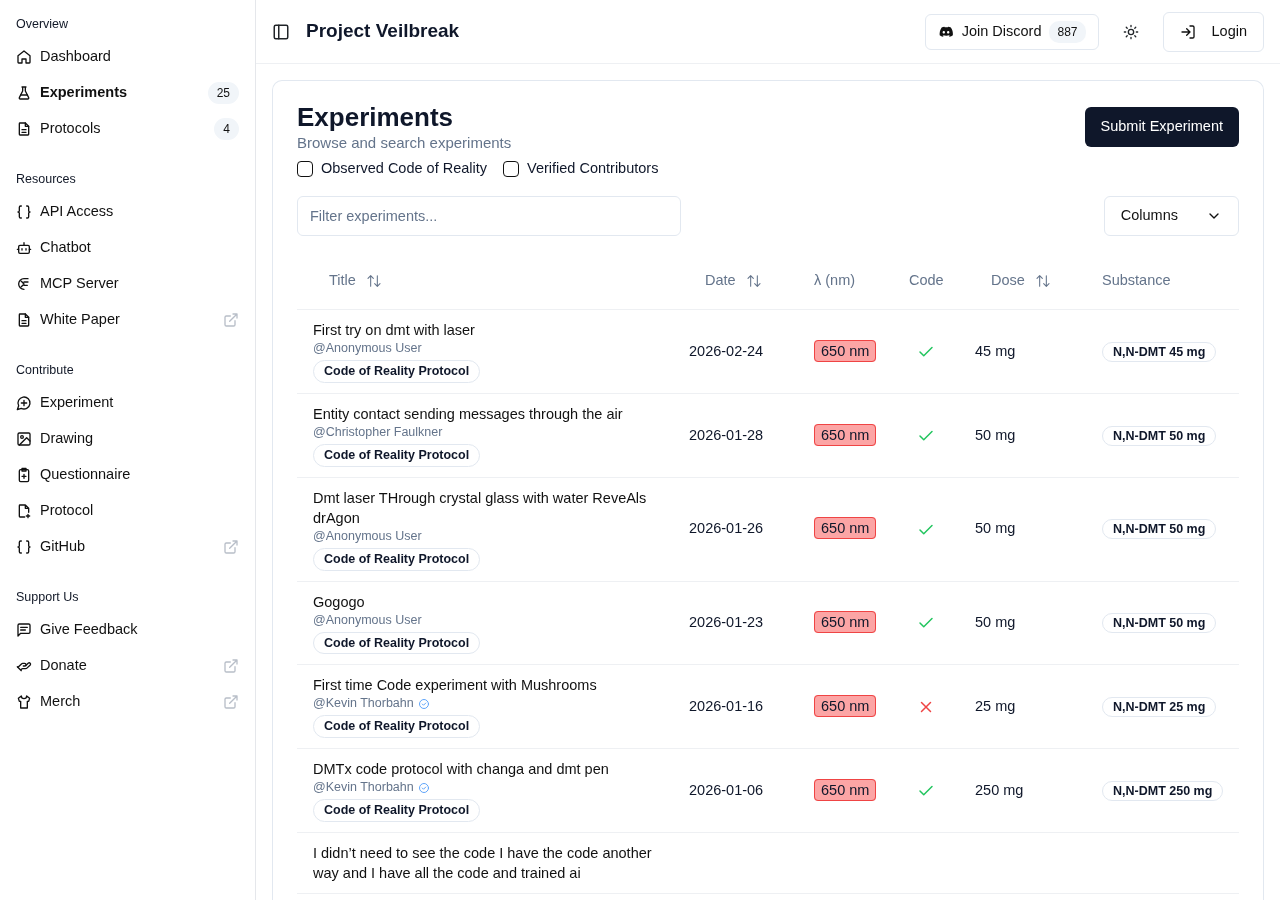  I want to click on date-text: 2026-01-06, so click(726, 789).